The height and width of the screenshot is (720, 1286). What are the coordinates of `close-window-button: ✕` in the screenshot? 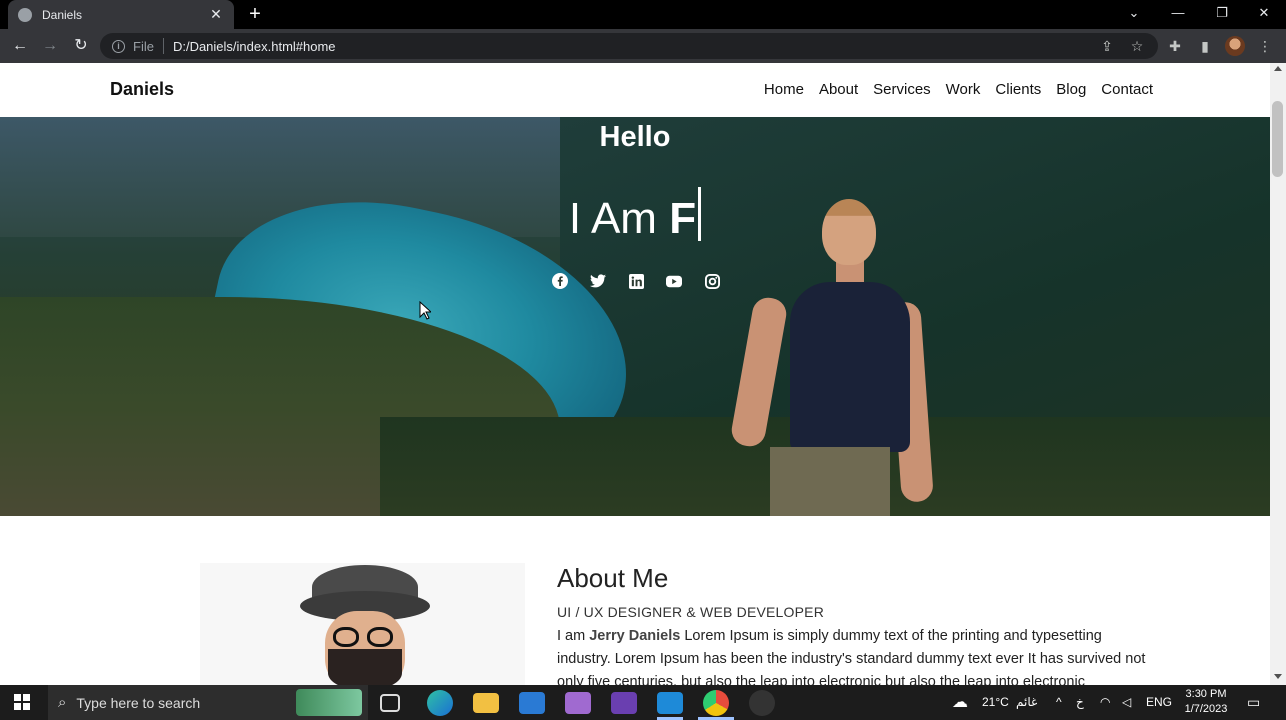 It's located at (1264, 14).